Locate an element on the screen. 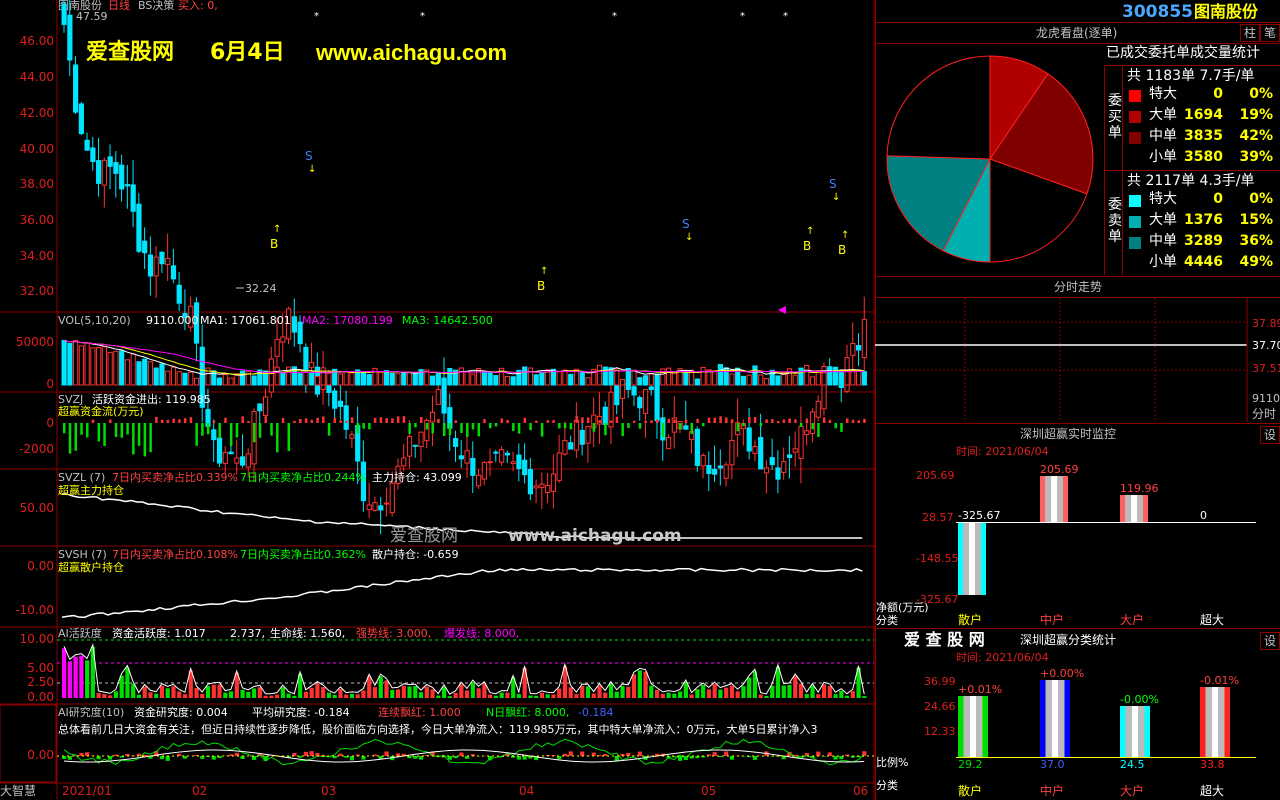 The width and height of the screenshot is (1280, 800). svzj-ytick: 0 is located at coordinates (50, 423).